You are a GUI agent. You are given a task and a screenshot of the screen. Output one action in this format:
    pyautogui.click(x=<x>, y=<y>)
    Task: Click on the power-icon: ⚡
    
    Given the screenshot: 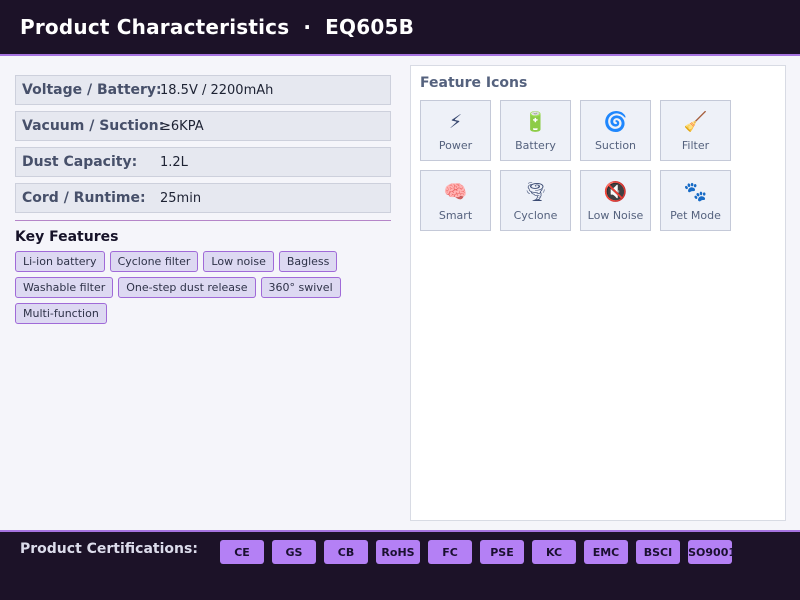 What is the action you would take?
    pyautogui.click(x=455, y=122)
    